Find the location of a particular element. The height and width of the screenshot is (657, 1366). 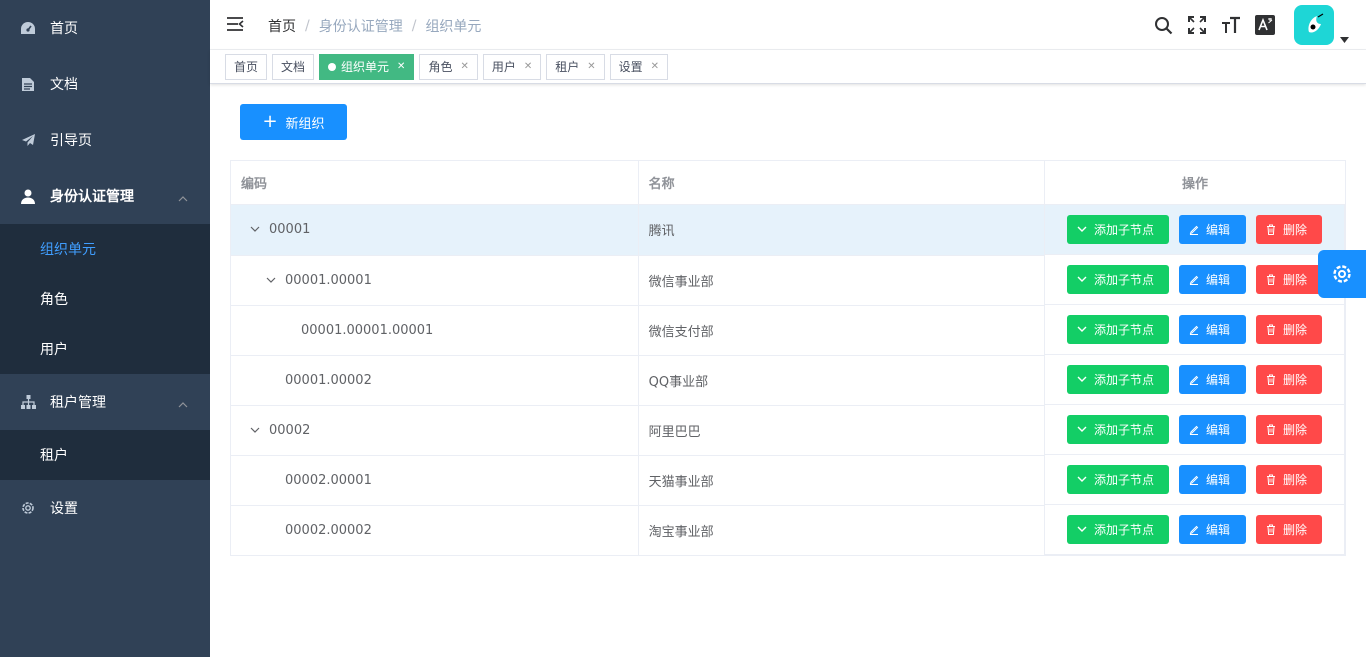

breadcrumb: 首页 / 身份认证管理 / 组织单元 is located at coordinates (374, 26).